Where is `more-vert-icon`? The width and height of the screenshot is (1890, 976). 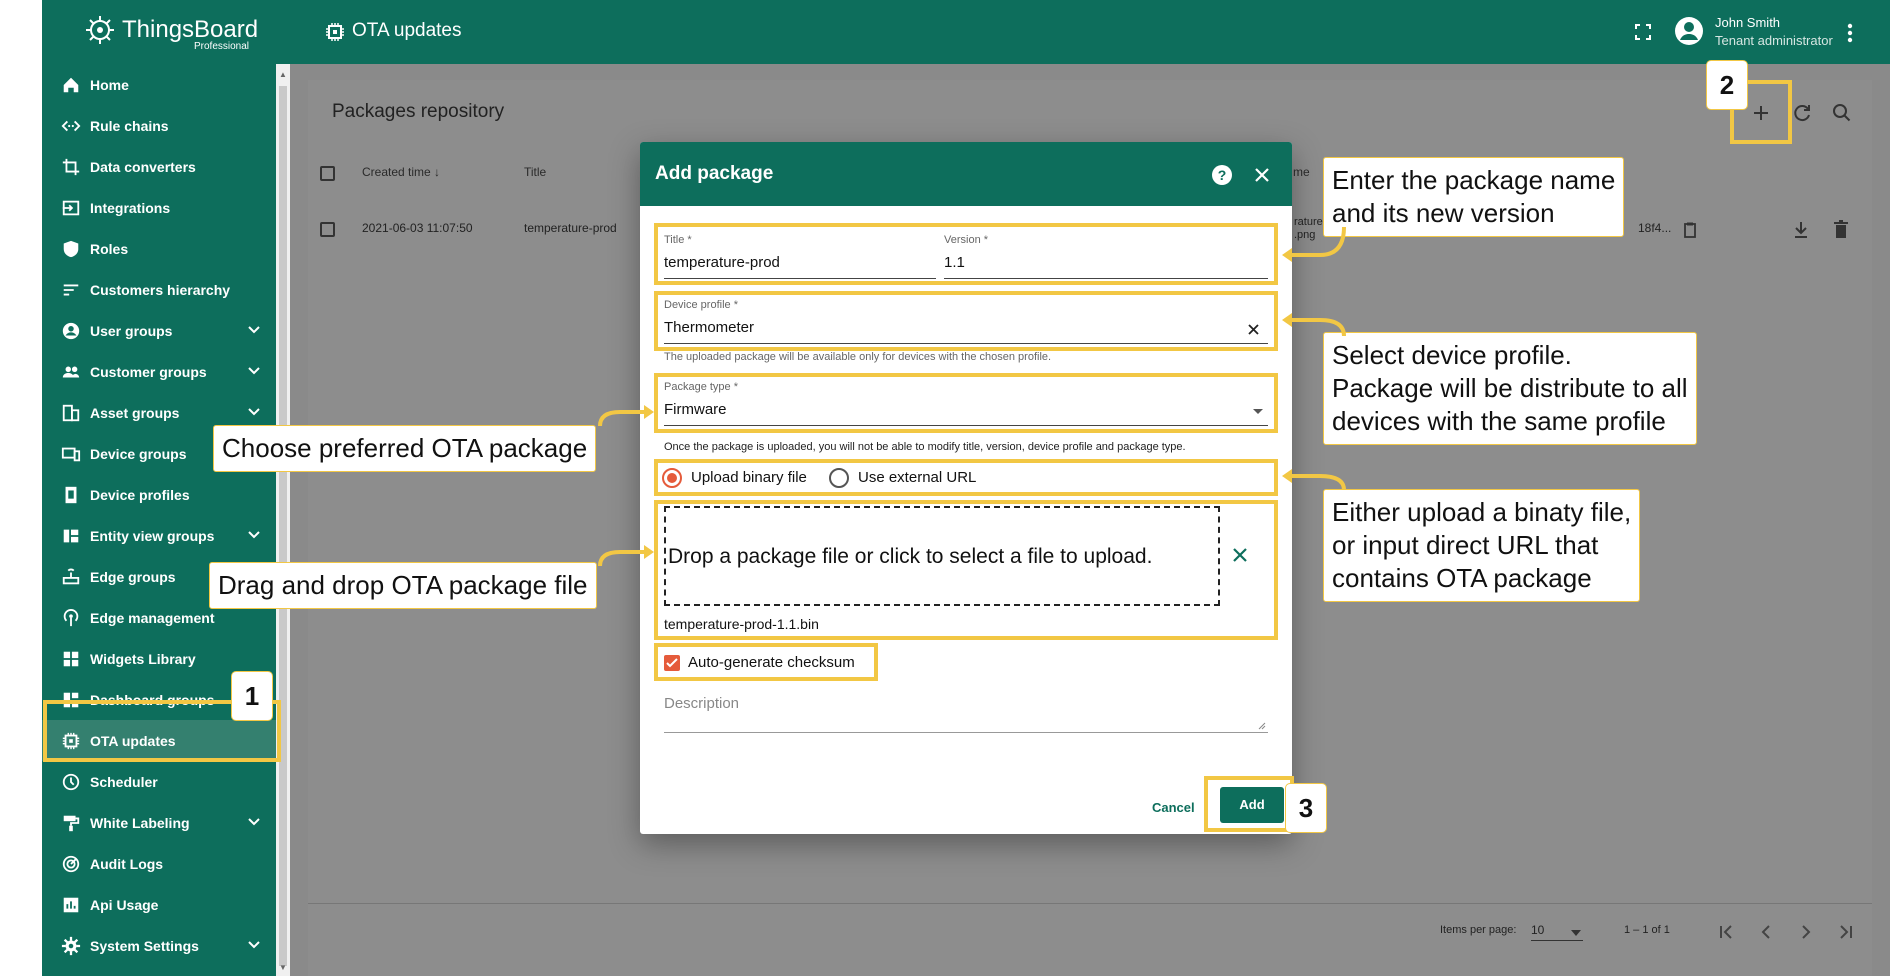 more-vert-icon is located at coordinates (1850, 33).